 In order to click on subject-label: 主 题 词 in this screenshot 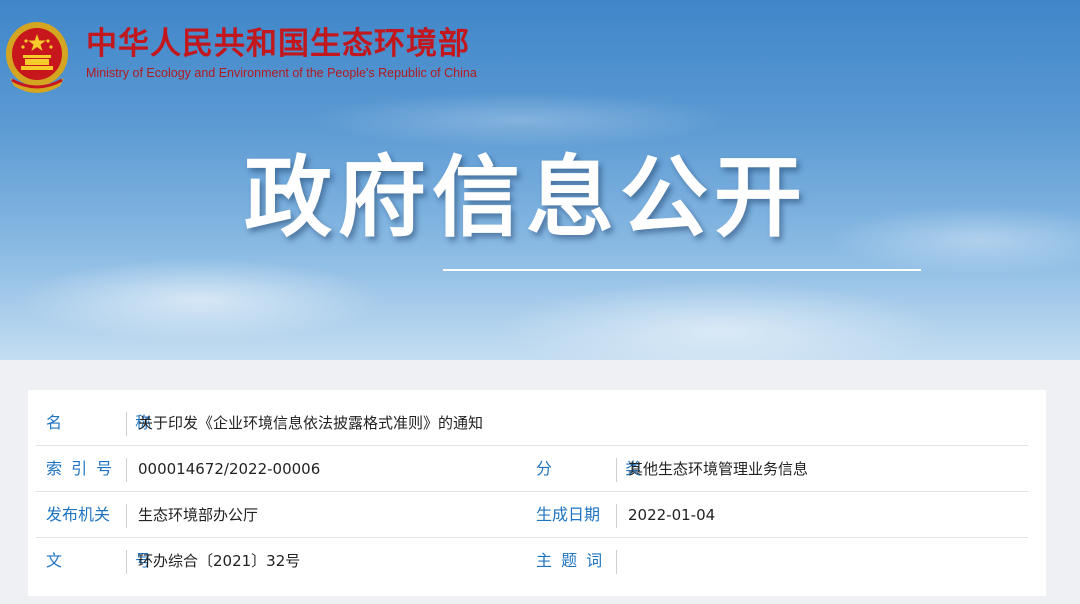, I will do `click(570, 560)`.